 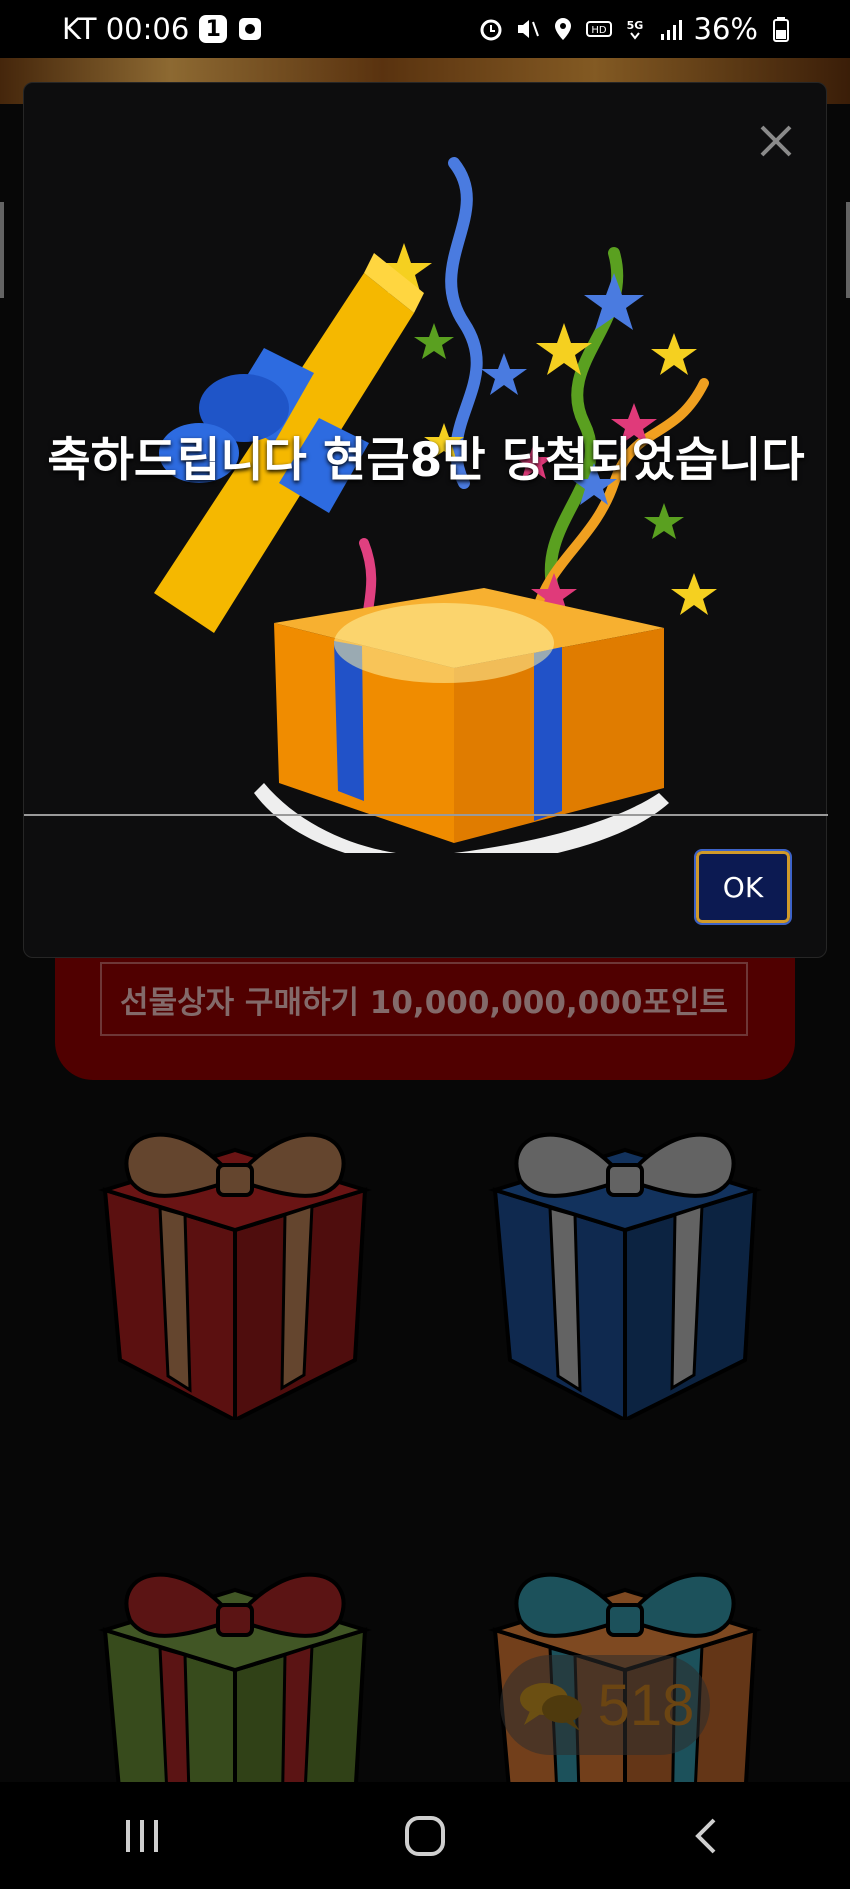 What do you see at coordinates (425, 29) in the screenshot?
I see `status-bar: KT 00:06 1 HD 5G 36%` at bounding box center [425, 29].